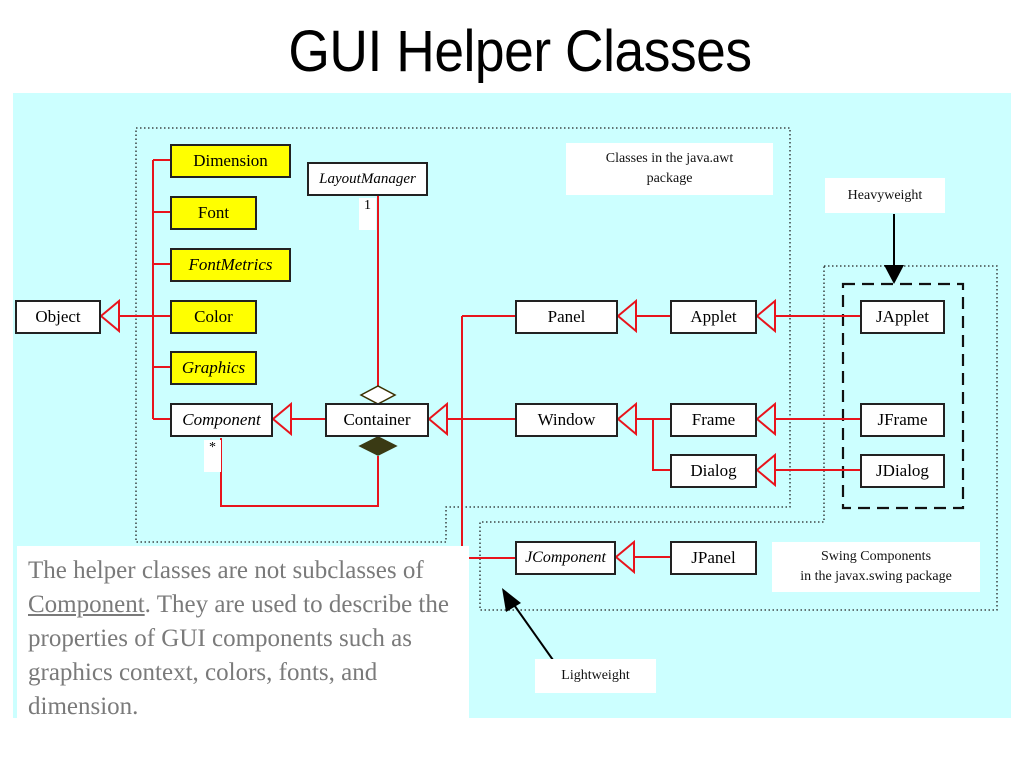 The image size is (1024, 768). What do you see at coordinates (299, 472) in the screenshot?
I see `component-composition-line` at bounding box center [299, 472].